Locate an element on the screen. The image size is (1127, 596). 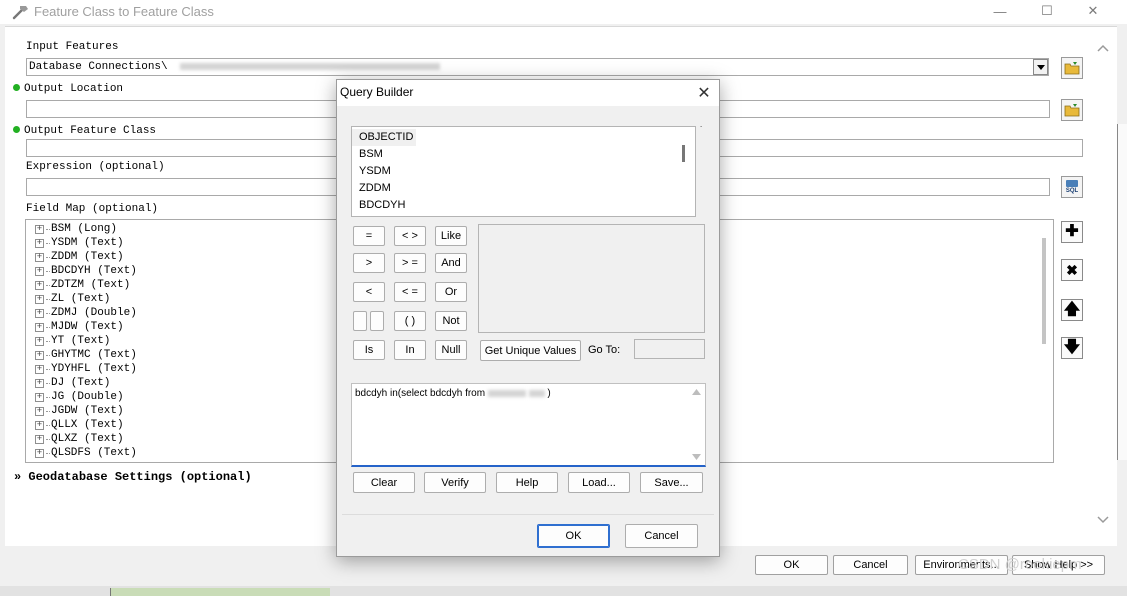
goto-input is located at coordinates (669, 349).